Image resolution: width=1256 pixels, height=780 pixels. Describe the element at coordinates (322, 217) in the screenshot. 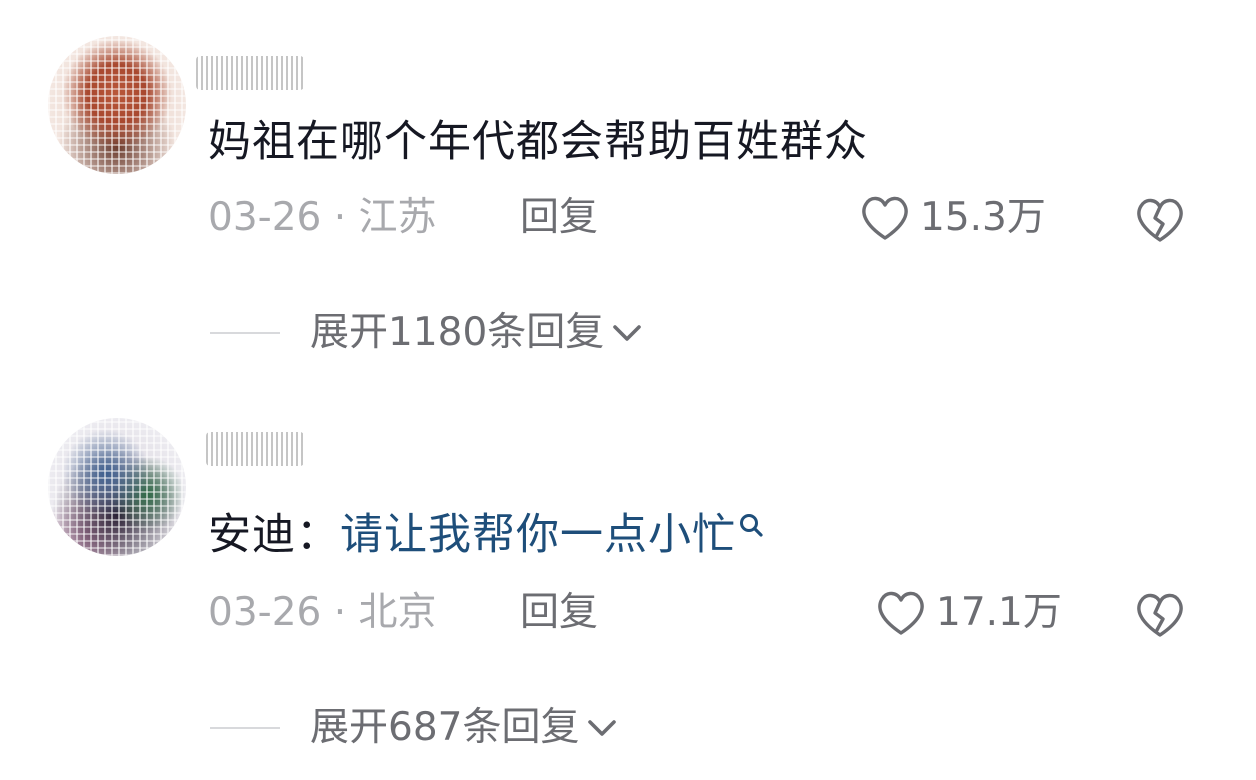

I see `comment-date-location: 03-26 · 江苏` at that location.